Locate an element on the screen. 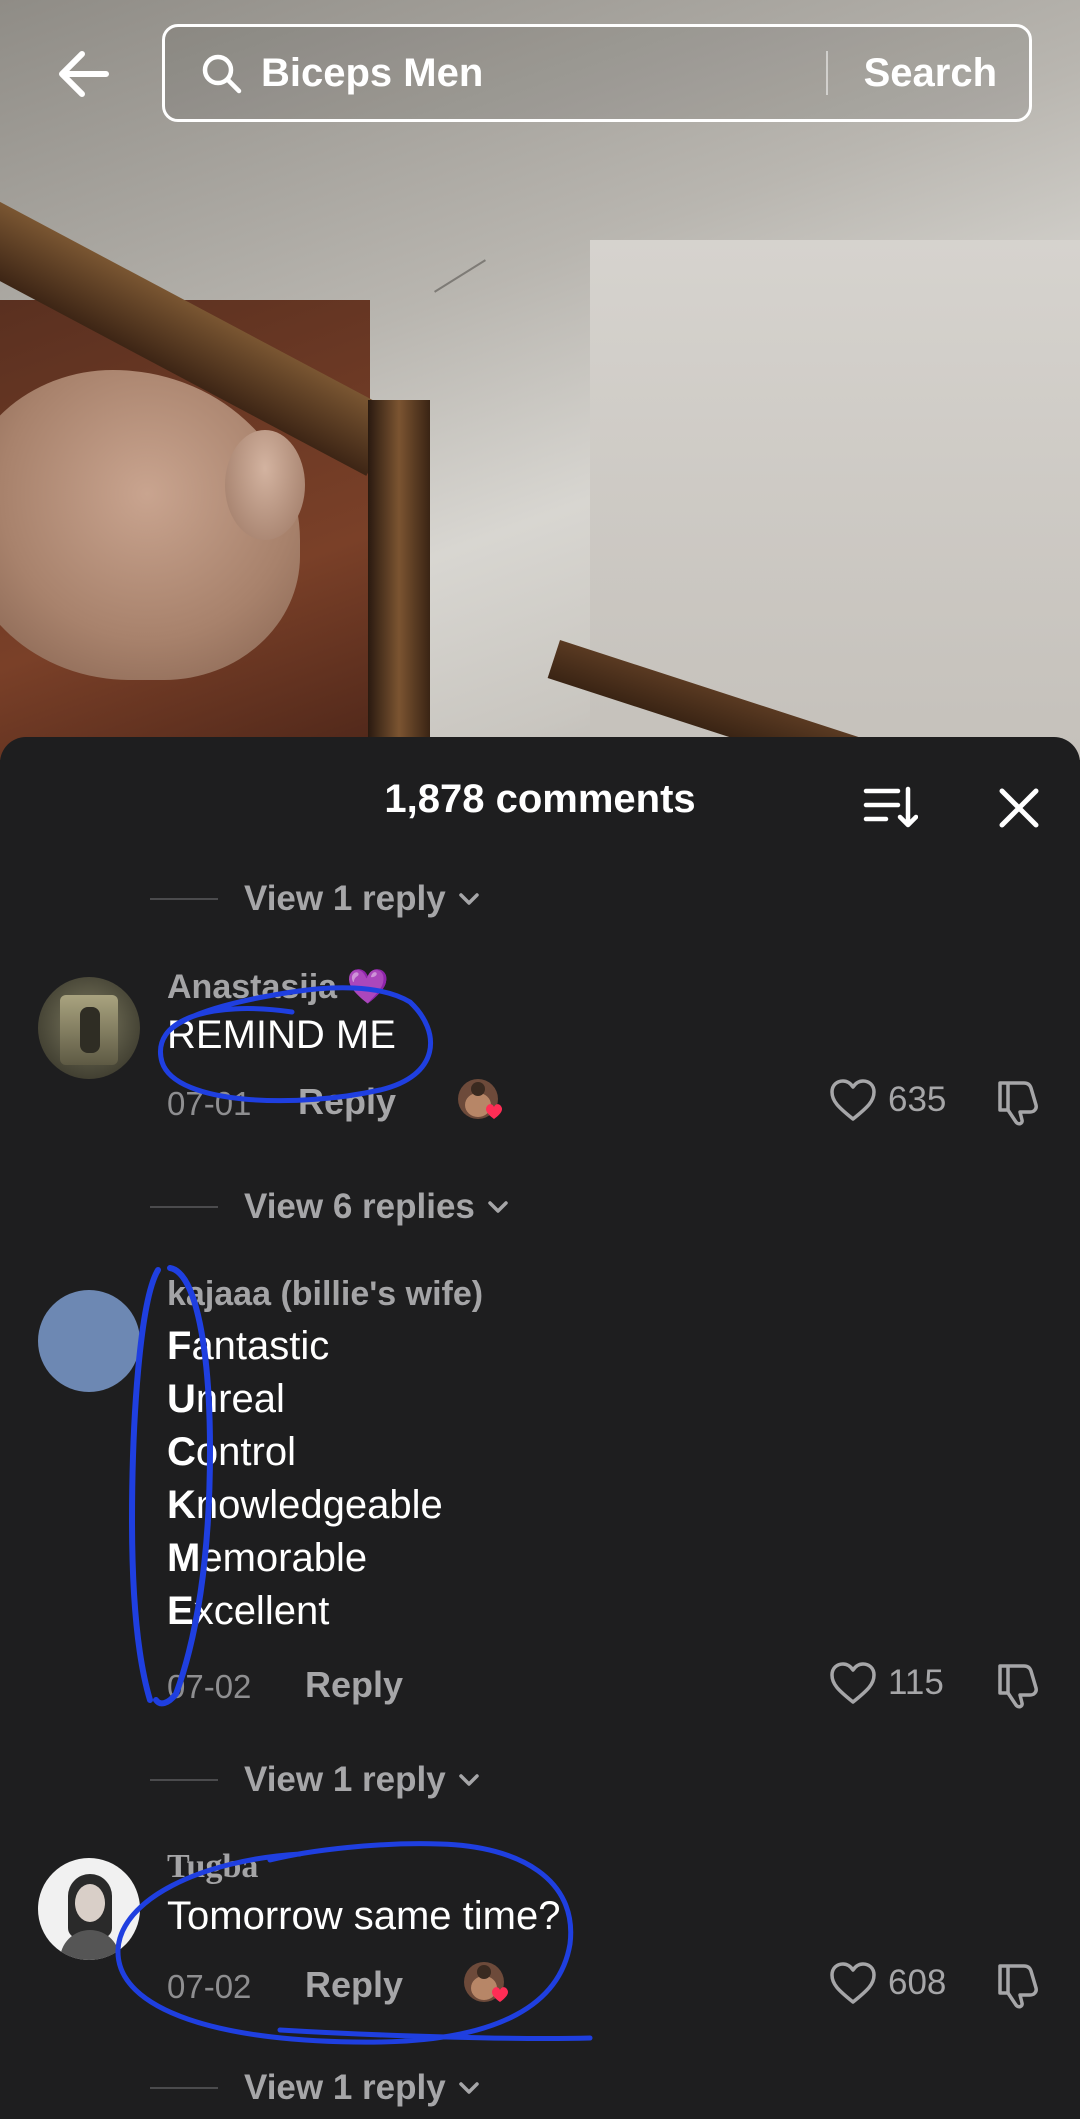 This screenshot has width=1080, height=2119. comment-text: REMIND ME is located at coordinates (281, 1035).